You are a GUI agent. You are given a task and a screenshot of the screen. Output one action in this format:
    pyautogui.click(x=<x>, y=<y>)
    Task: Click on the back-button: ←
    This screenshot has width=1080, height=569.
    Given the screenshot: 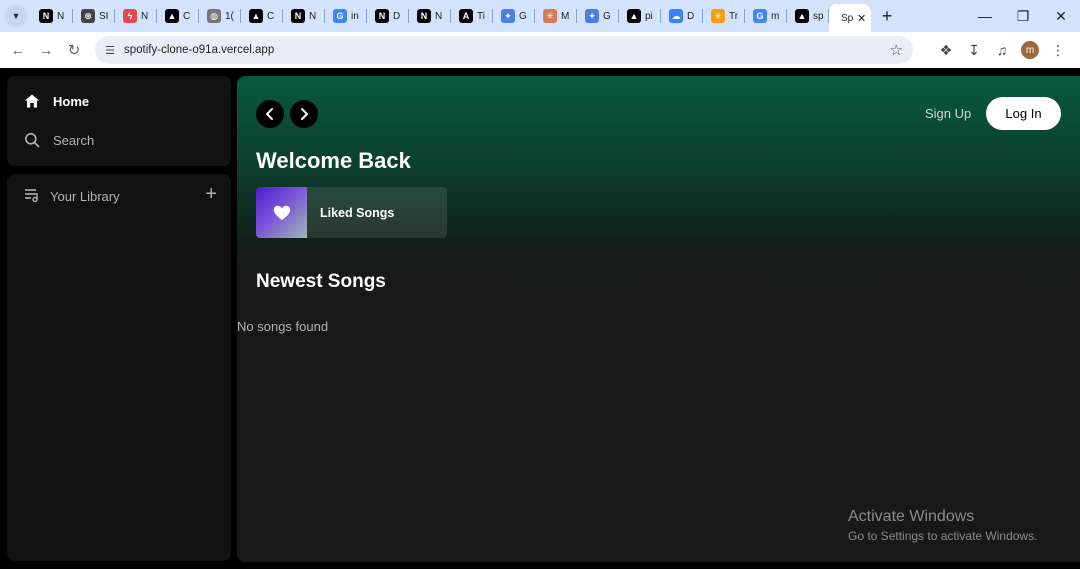 What is the action you would take?
    pyautogui.click(x=18, y=50)
    